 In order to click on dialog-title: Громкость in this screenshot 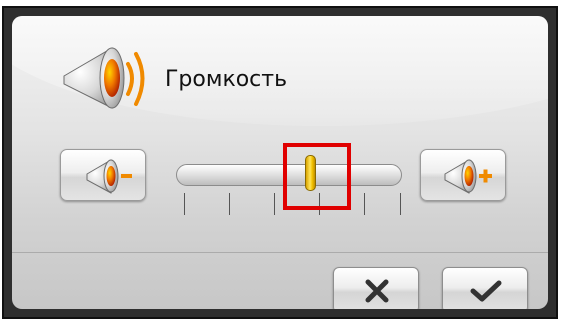, I will do `click(226, 79)`.